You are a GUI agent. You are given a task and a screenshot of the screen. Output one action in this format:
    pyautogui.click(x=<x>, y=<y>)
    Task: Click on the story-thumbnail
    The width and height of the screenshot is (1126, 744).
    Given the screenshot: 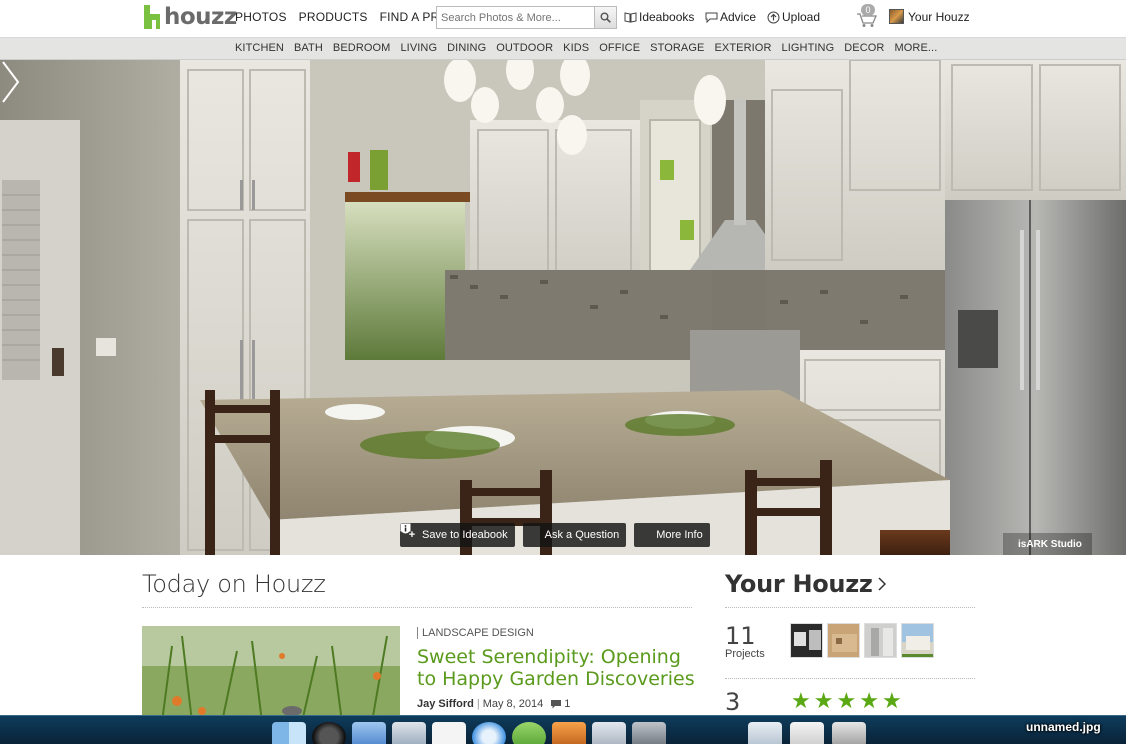 What is the action you would take?
    pyautogui.click(x=271, y=674)
    